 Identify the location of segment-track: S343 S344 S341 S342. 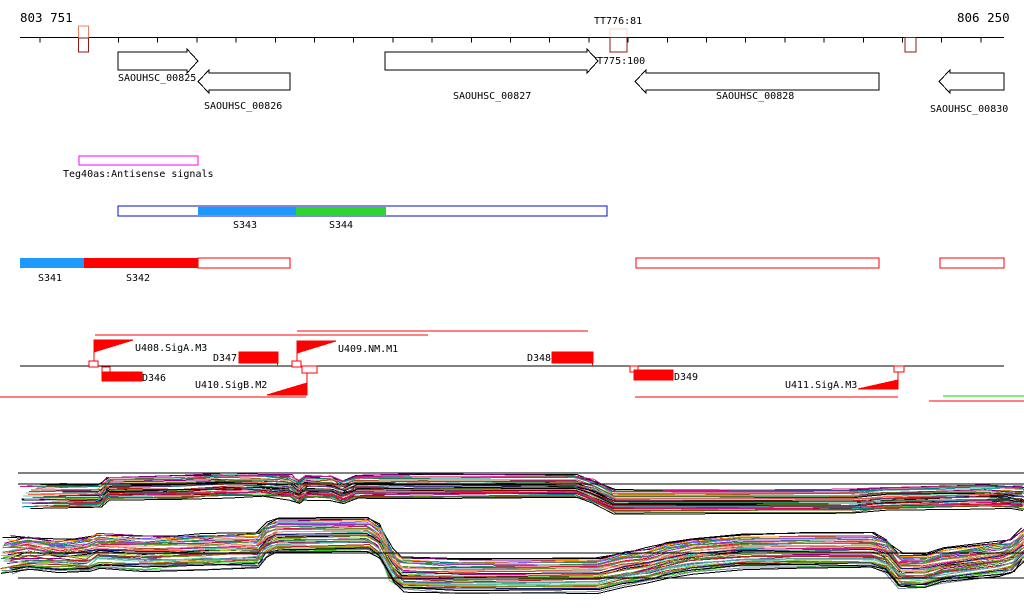
(512, 244).